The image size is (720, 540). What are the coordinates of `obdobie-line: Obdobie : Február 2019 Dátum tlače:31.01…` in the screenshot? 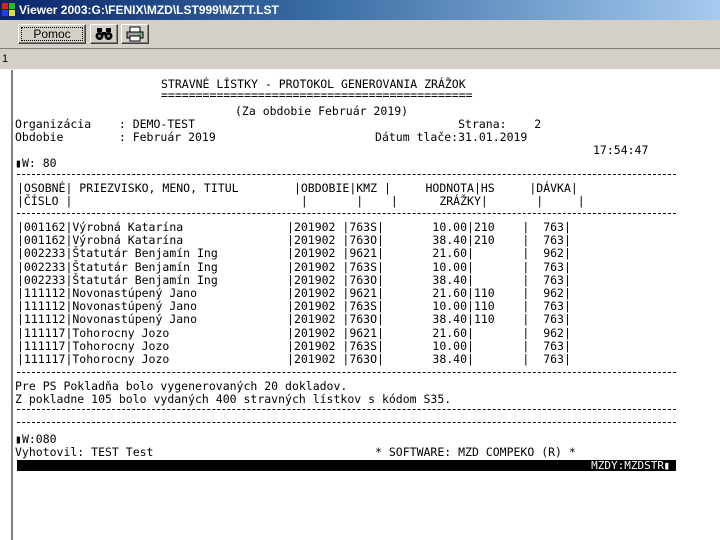 It's located at (271, 137).